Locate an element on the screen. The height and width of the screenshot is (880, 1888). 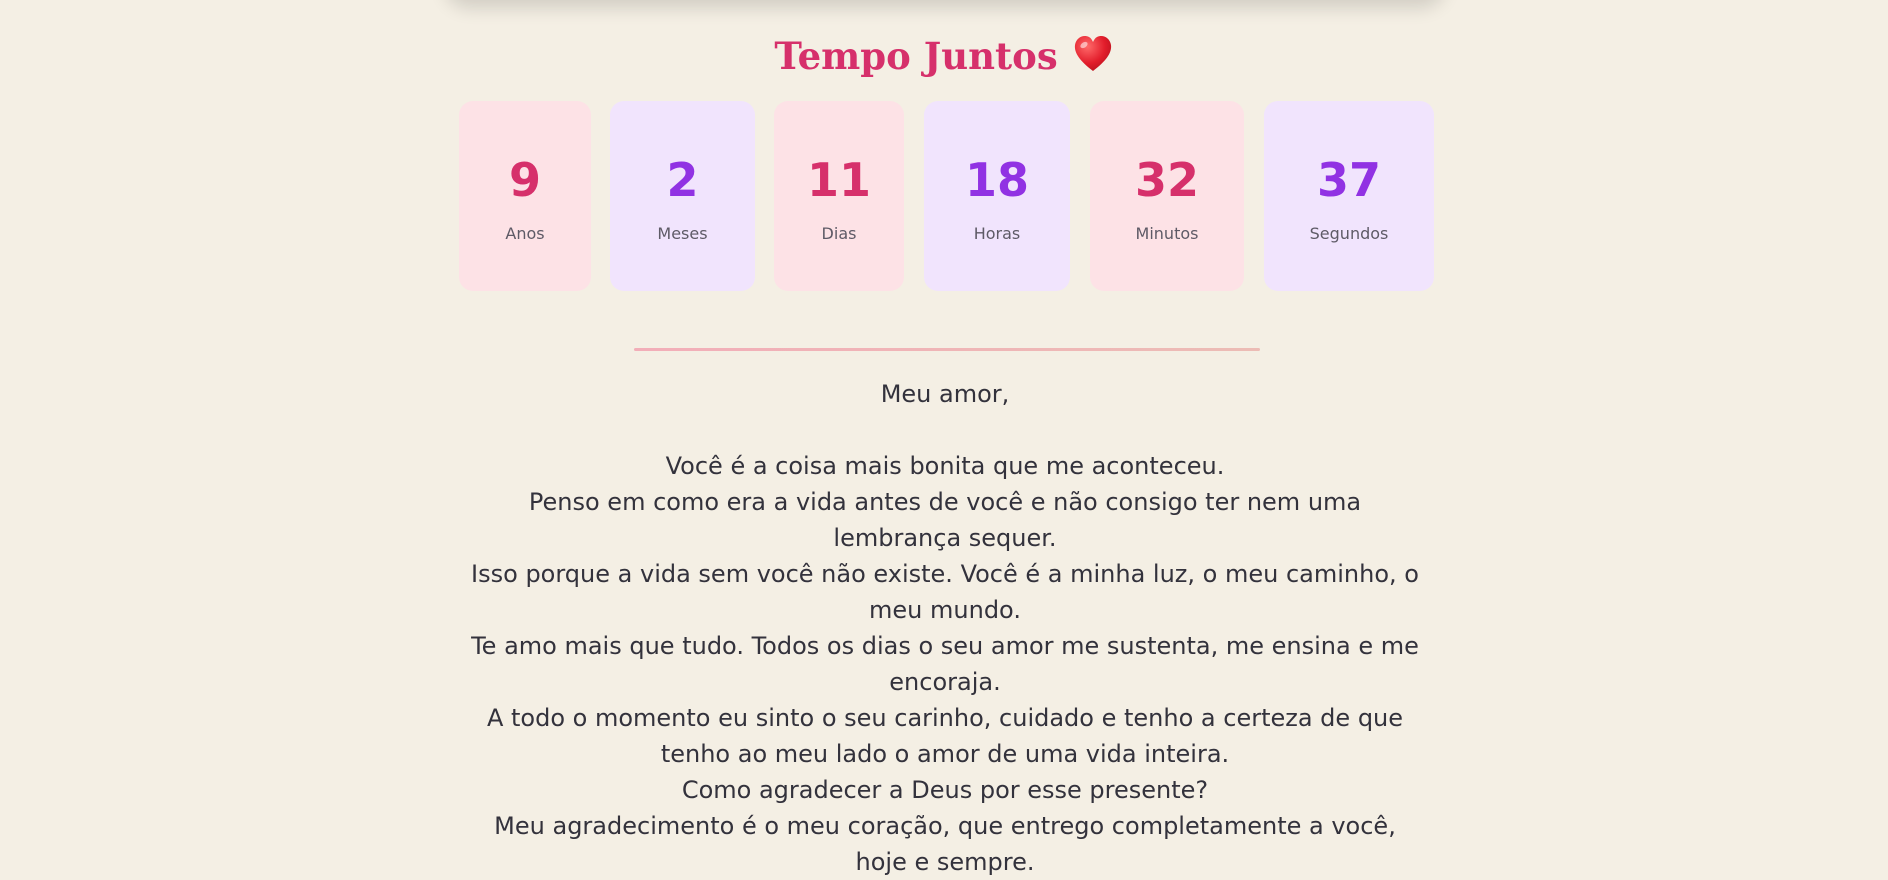
counter-label-years: Anos is located at coordinates (525, 233).